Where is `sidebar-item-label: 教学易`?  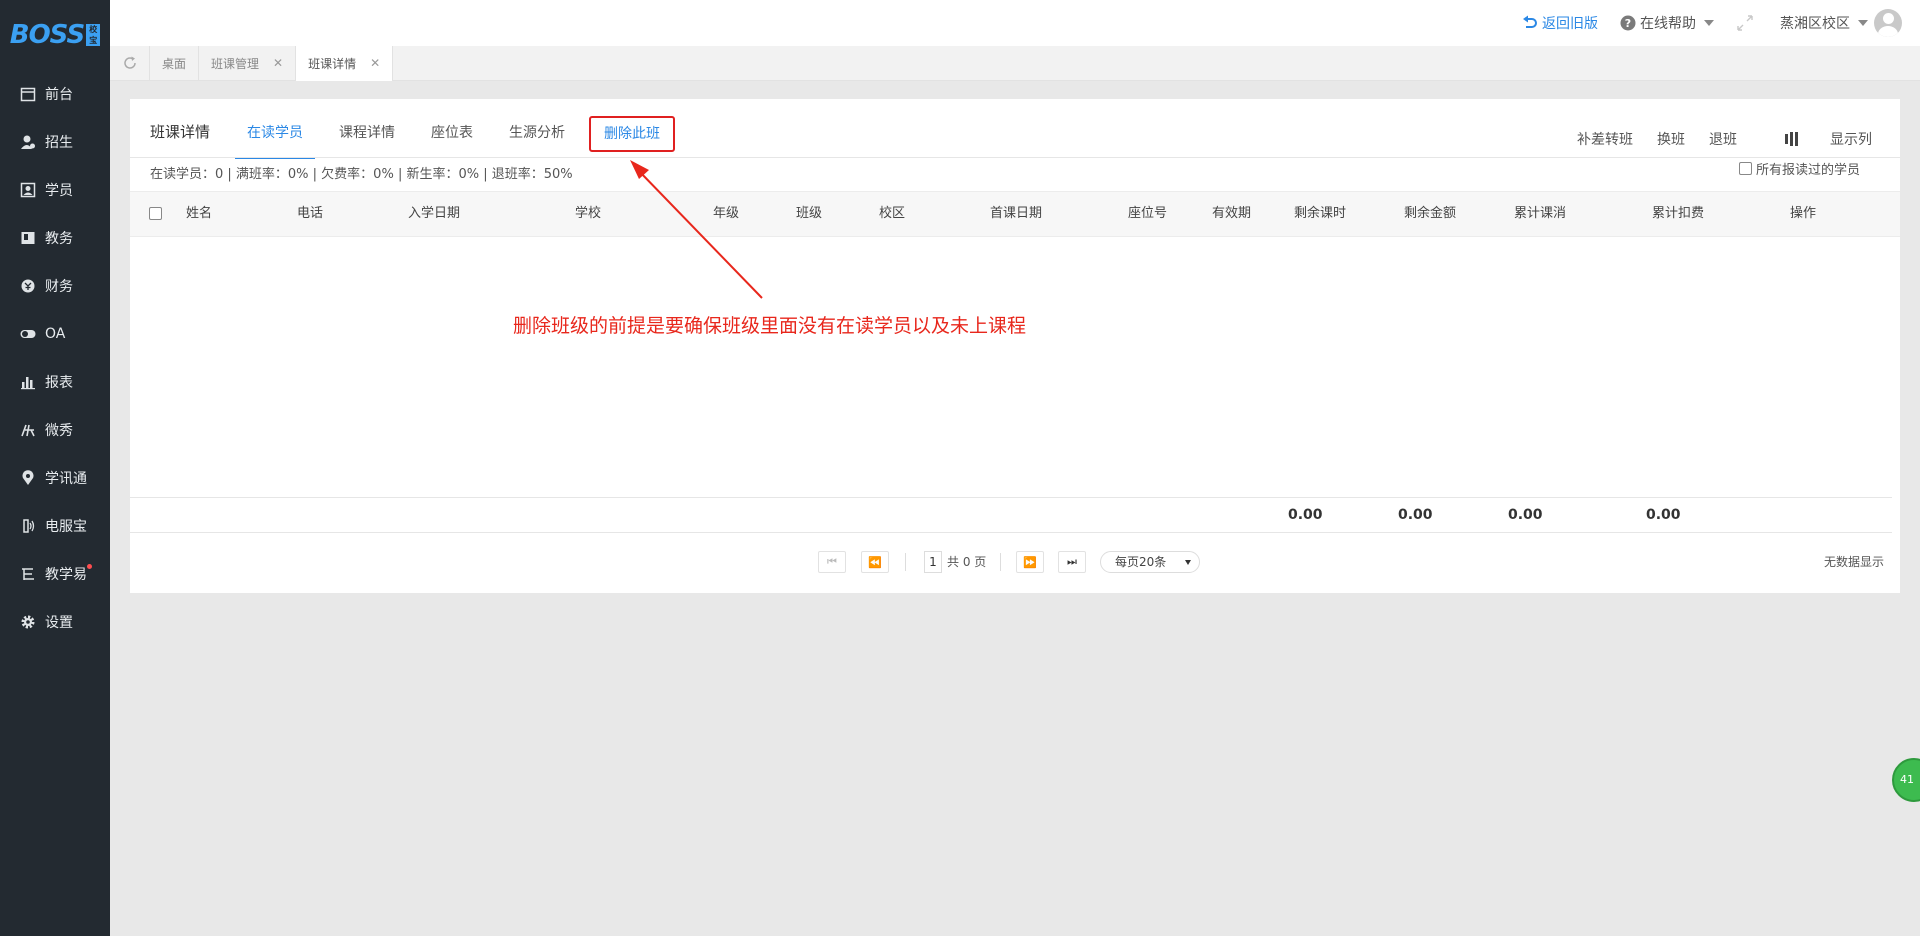
sidebar-item-label: 教学易 is located at coordinates (66, 575).